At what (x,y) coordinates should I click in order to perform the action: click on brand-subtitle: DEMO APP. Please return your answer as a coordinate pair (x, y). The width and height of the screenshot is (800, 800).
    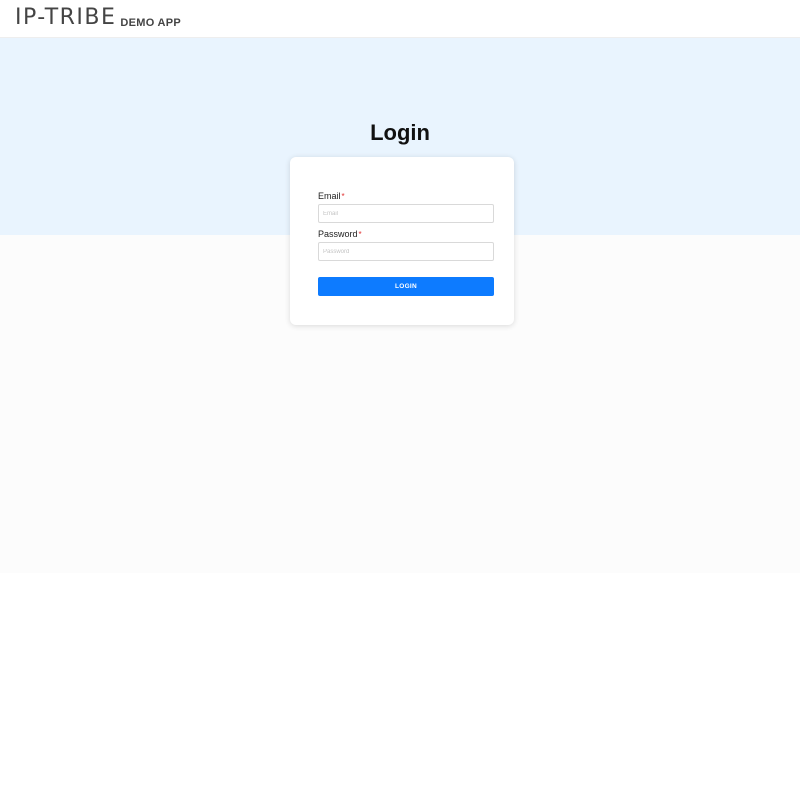
    Looking at the image, I should click on (151, 23).